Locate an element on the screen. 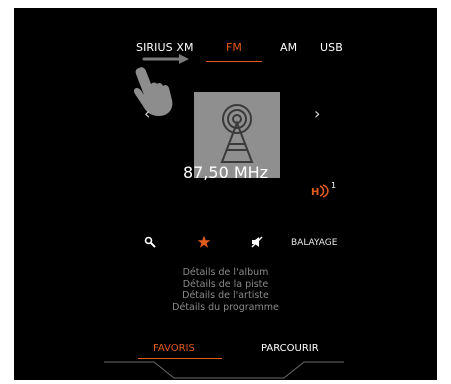 The width and height of the screenshot is (451, 384). frequency-display: 87,50 MHz is located at coordinates (225, 172).